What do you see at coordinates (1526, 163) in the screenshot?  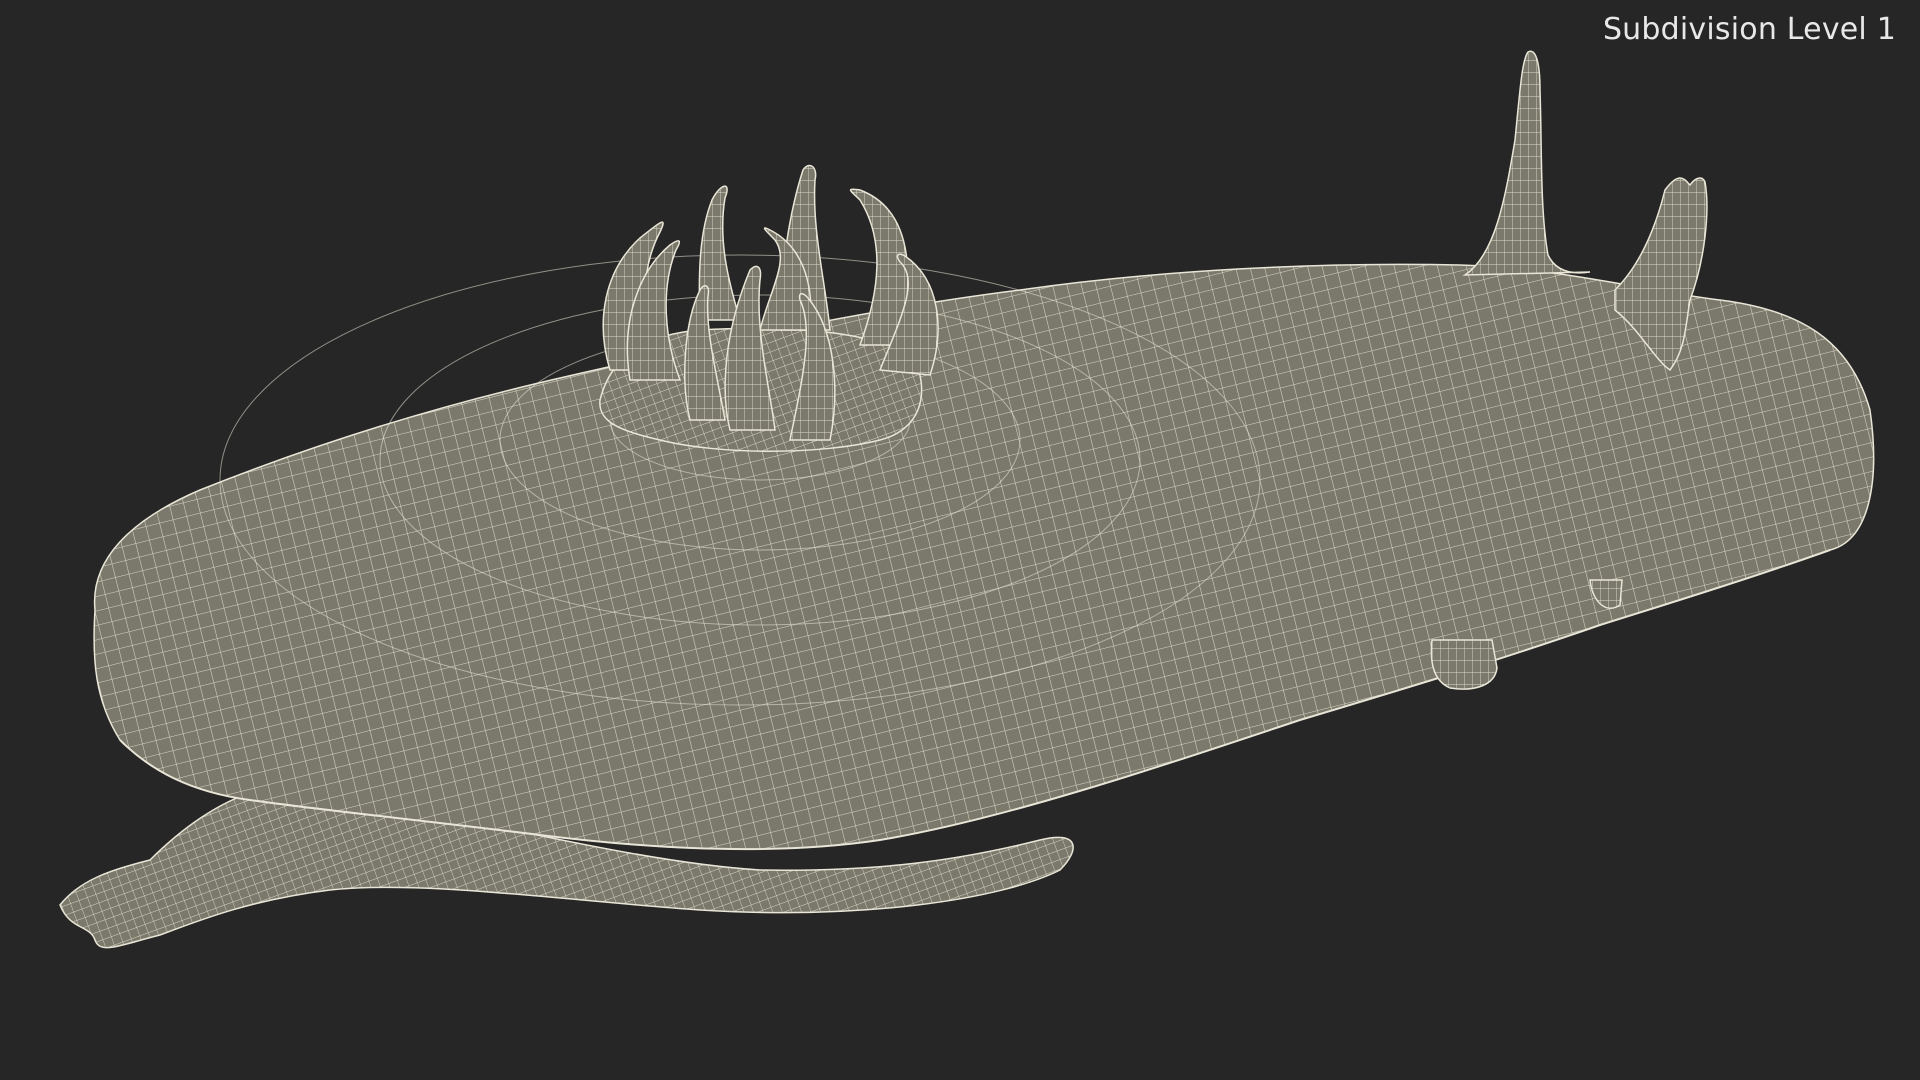 I see `rhinophore-left` at bounding box center [1526, 163].